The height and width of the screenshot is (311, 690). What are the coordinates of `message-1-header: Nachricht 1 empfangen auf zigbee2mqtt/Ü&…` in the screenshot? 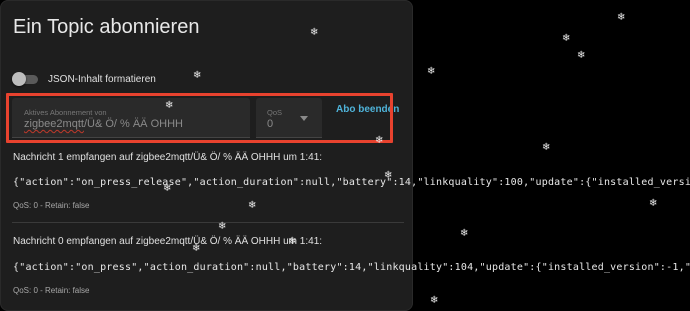 It's located at (168, 157).